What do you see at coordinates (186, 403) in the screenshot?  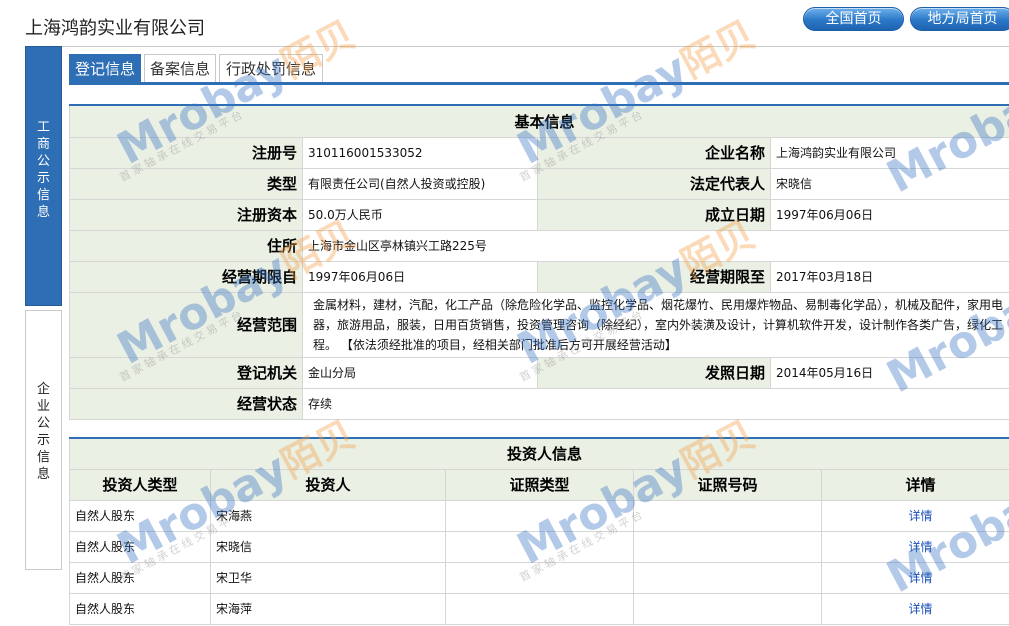 I see `label-status: 经营状态` at bounding box center [186, 403].